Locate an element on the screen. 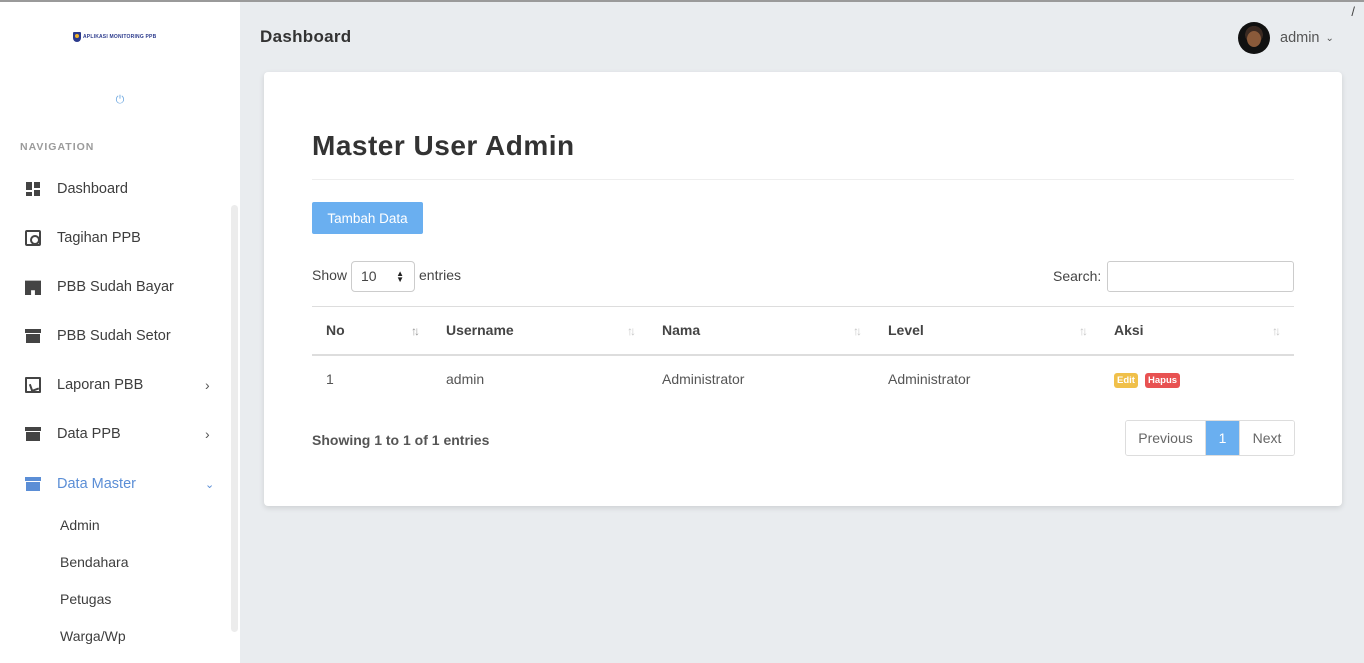  logo-emblem-icon is located at coordinates (77, 37).